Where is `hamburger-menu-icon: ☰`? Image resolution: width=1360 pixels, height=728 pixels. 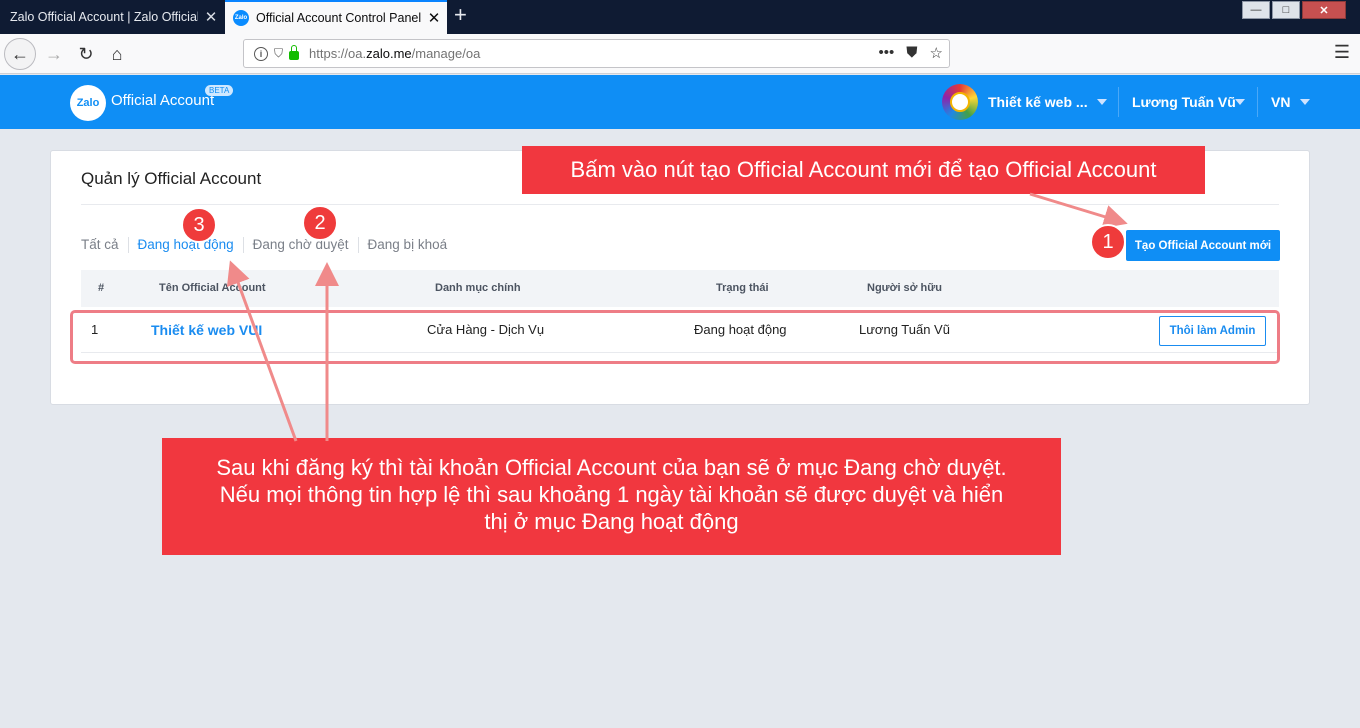
hamburger-menu-icon: ☰ is located at coordinates (1342, 52).